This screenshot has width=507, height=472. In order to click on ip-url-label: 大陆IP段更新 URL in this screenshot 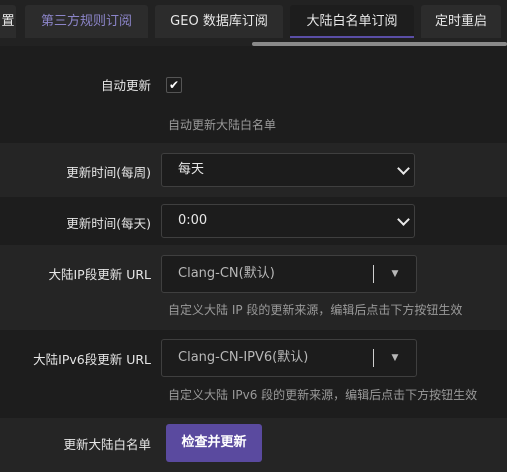, I will do `click(100, 274)`.